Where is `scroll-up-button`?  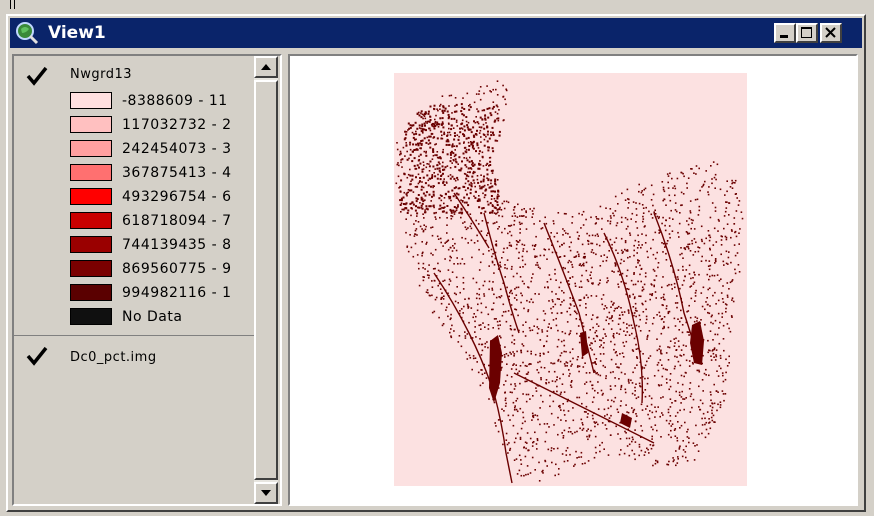
scroll-up-button is located at coordinates (266, 67).